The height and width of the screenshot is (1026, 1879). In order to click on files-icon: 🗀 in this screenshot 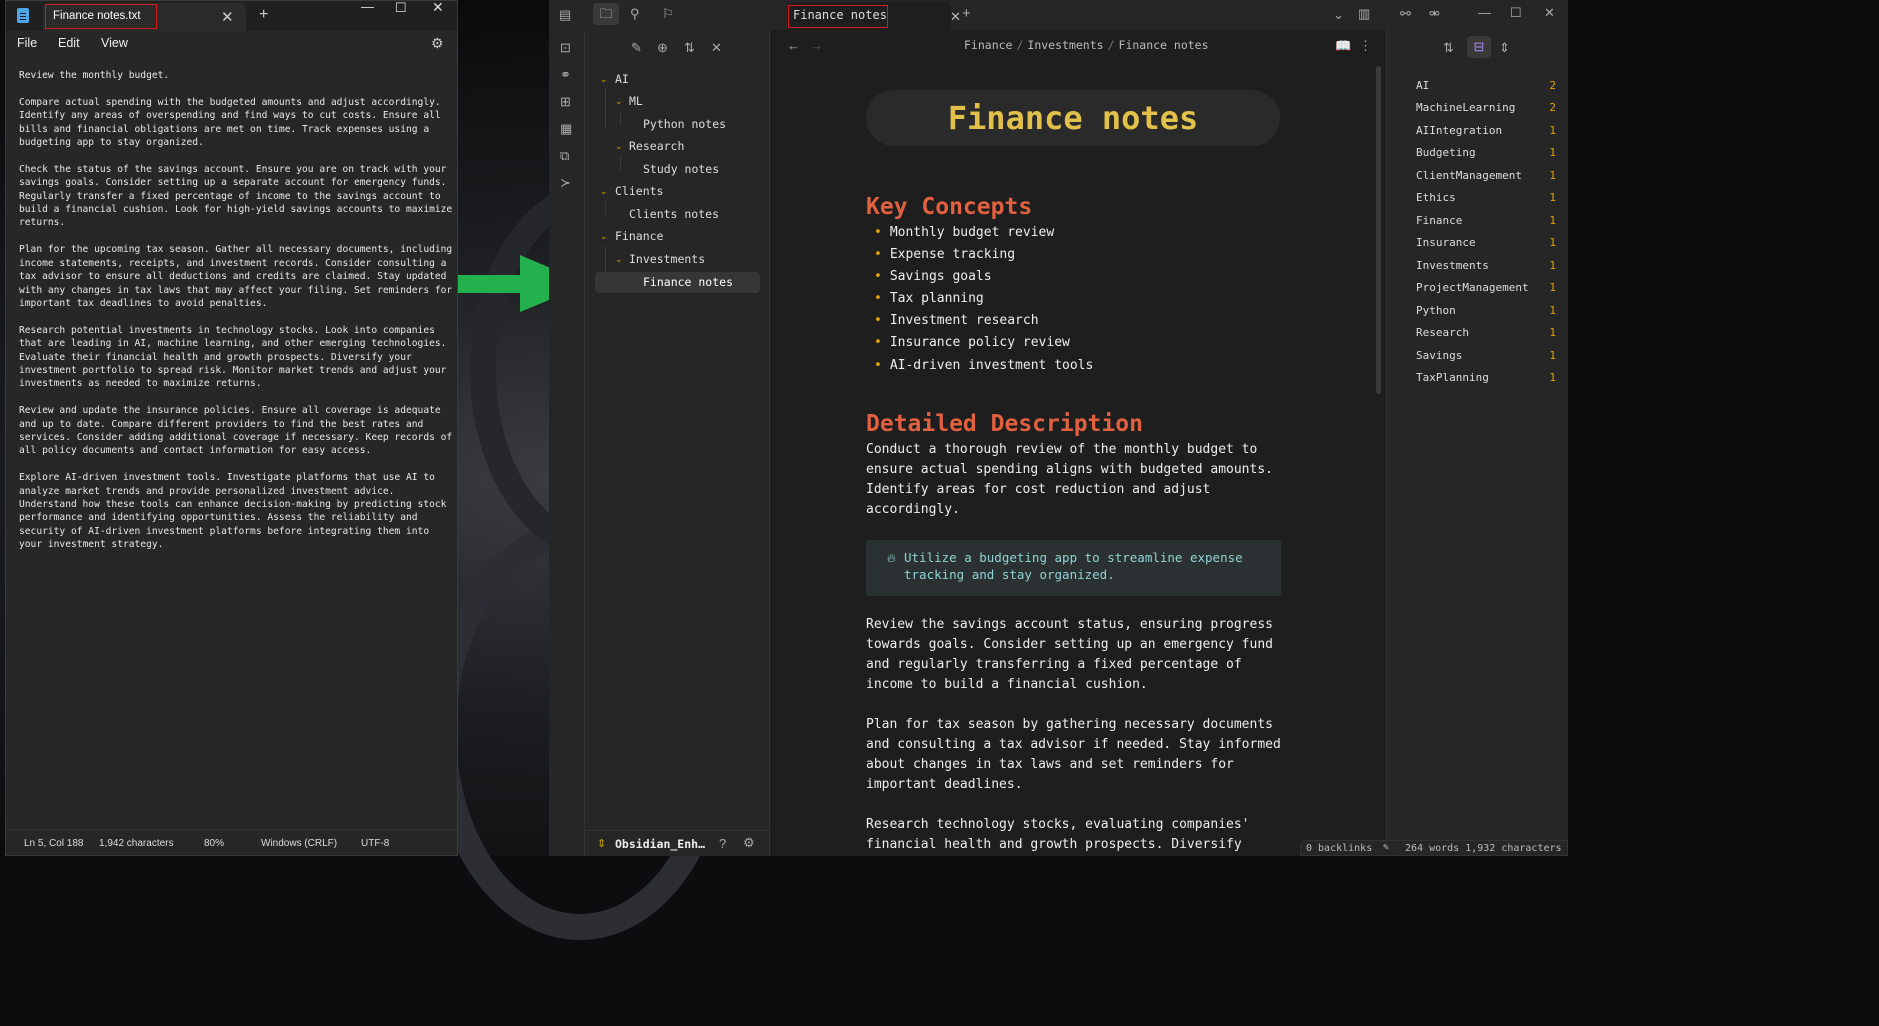, I will do `click(606, 14)`.